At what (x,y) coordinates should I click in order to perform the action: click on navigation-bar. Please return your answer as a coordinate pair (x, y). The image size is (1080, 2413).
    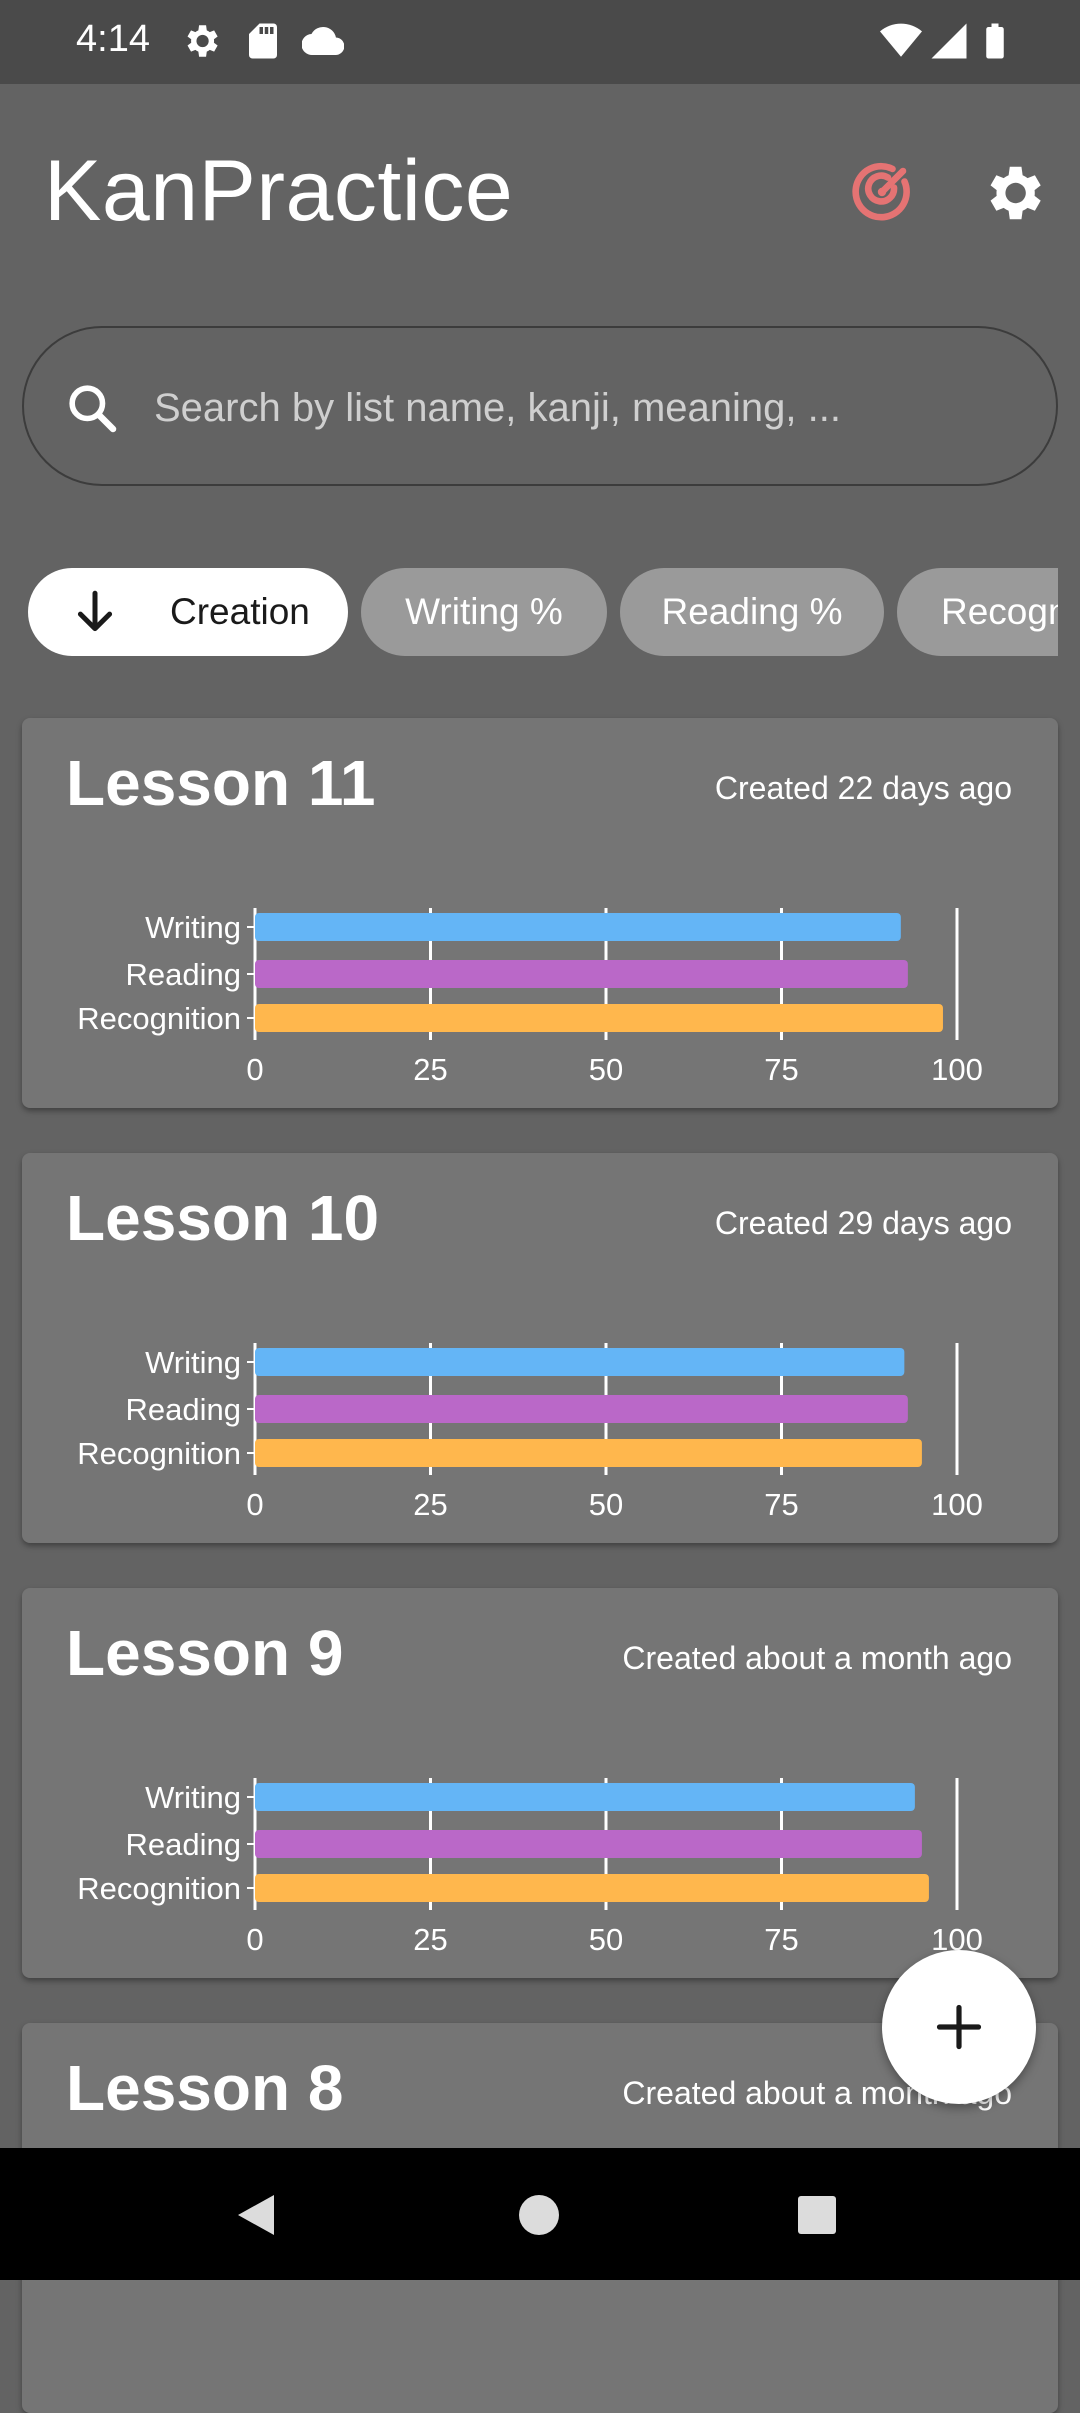
    Looking at the image, I should click on (540, 2214).